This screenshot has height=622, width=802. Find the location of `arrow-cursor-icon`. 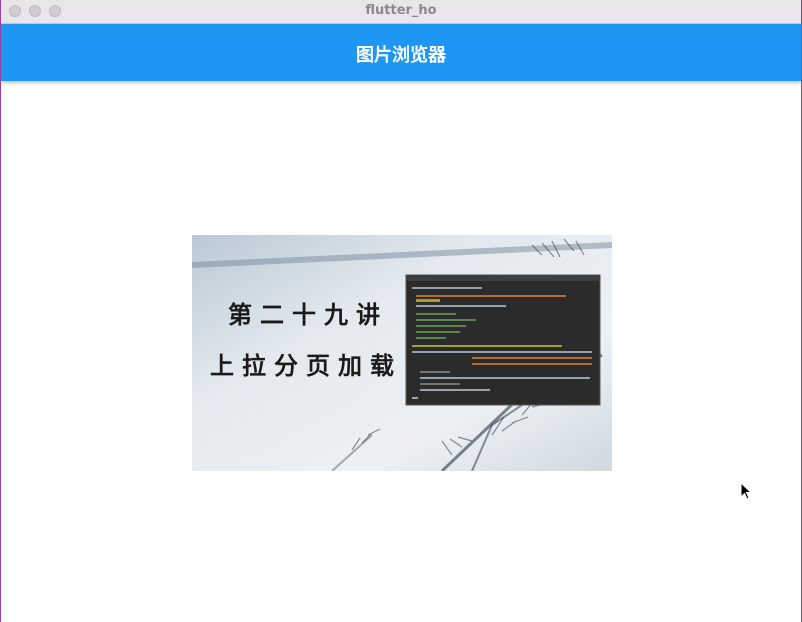

arrow-cursor-icon is located at coordinates (746, 491).